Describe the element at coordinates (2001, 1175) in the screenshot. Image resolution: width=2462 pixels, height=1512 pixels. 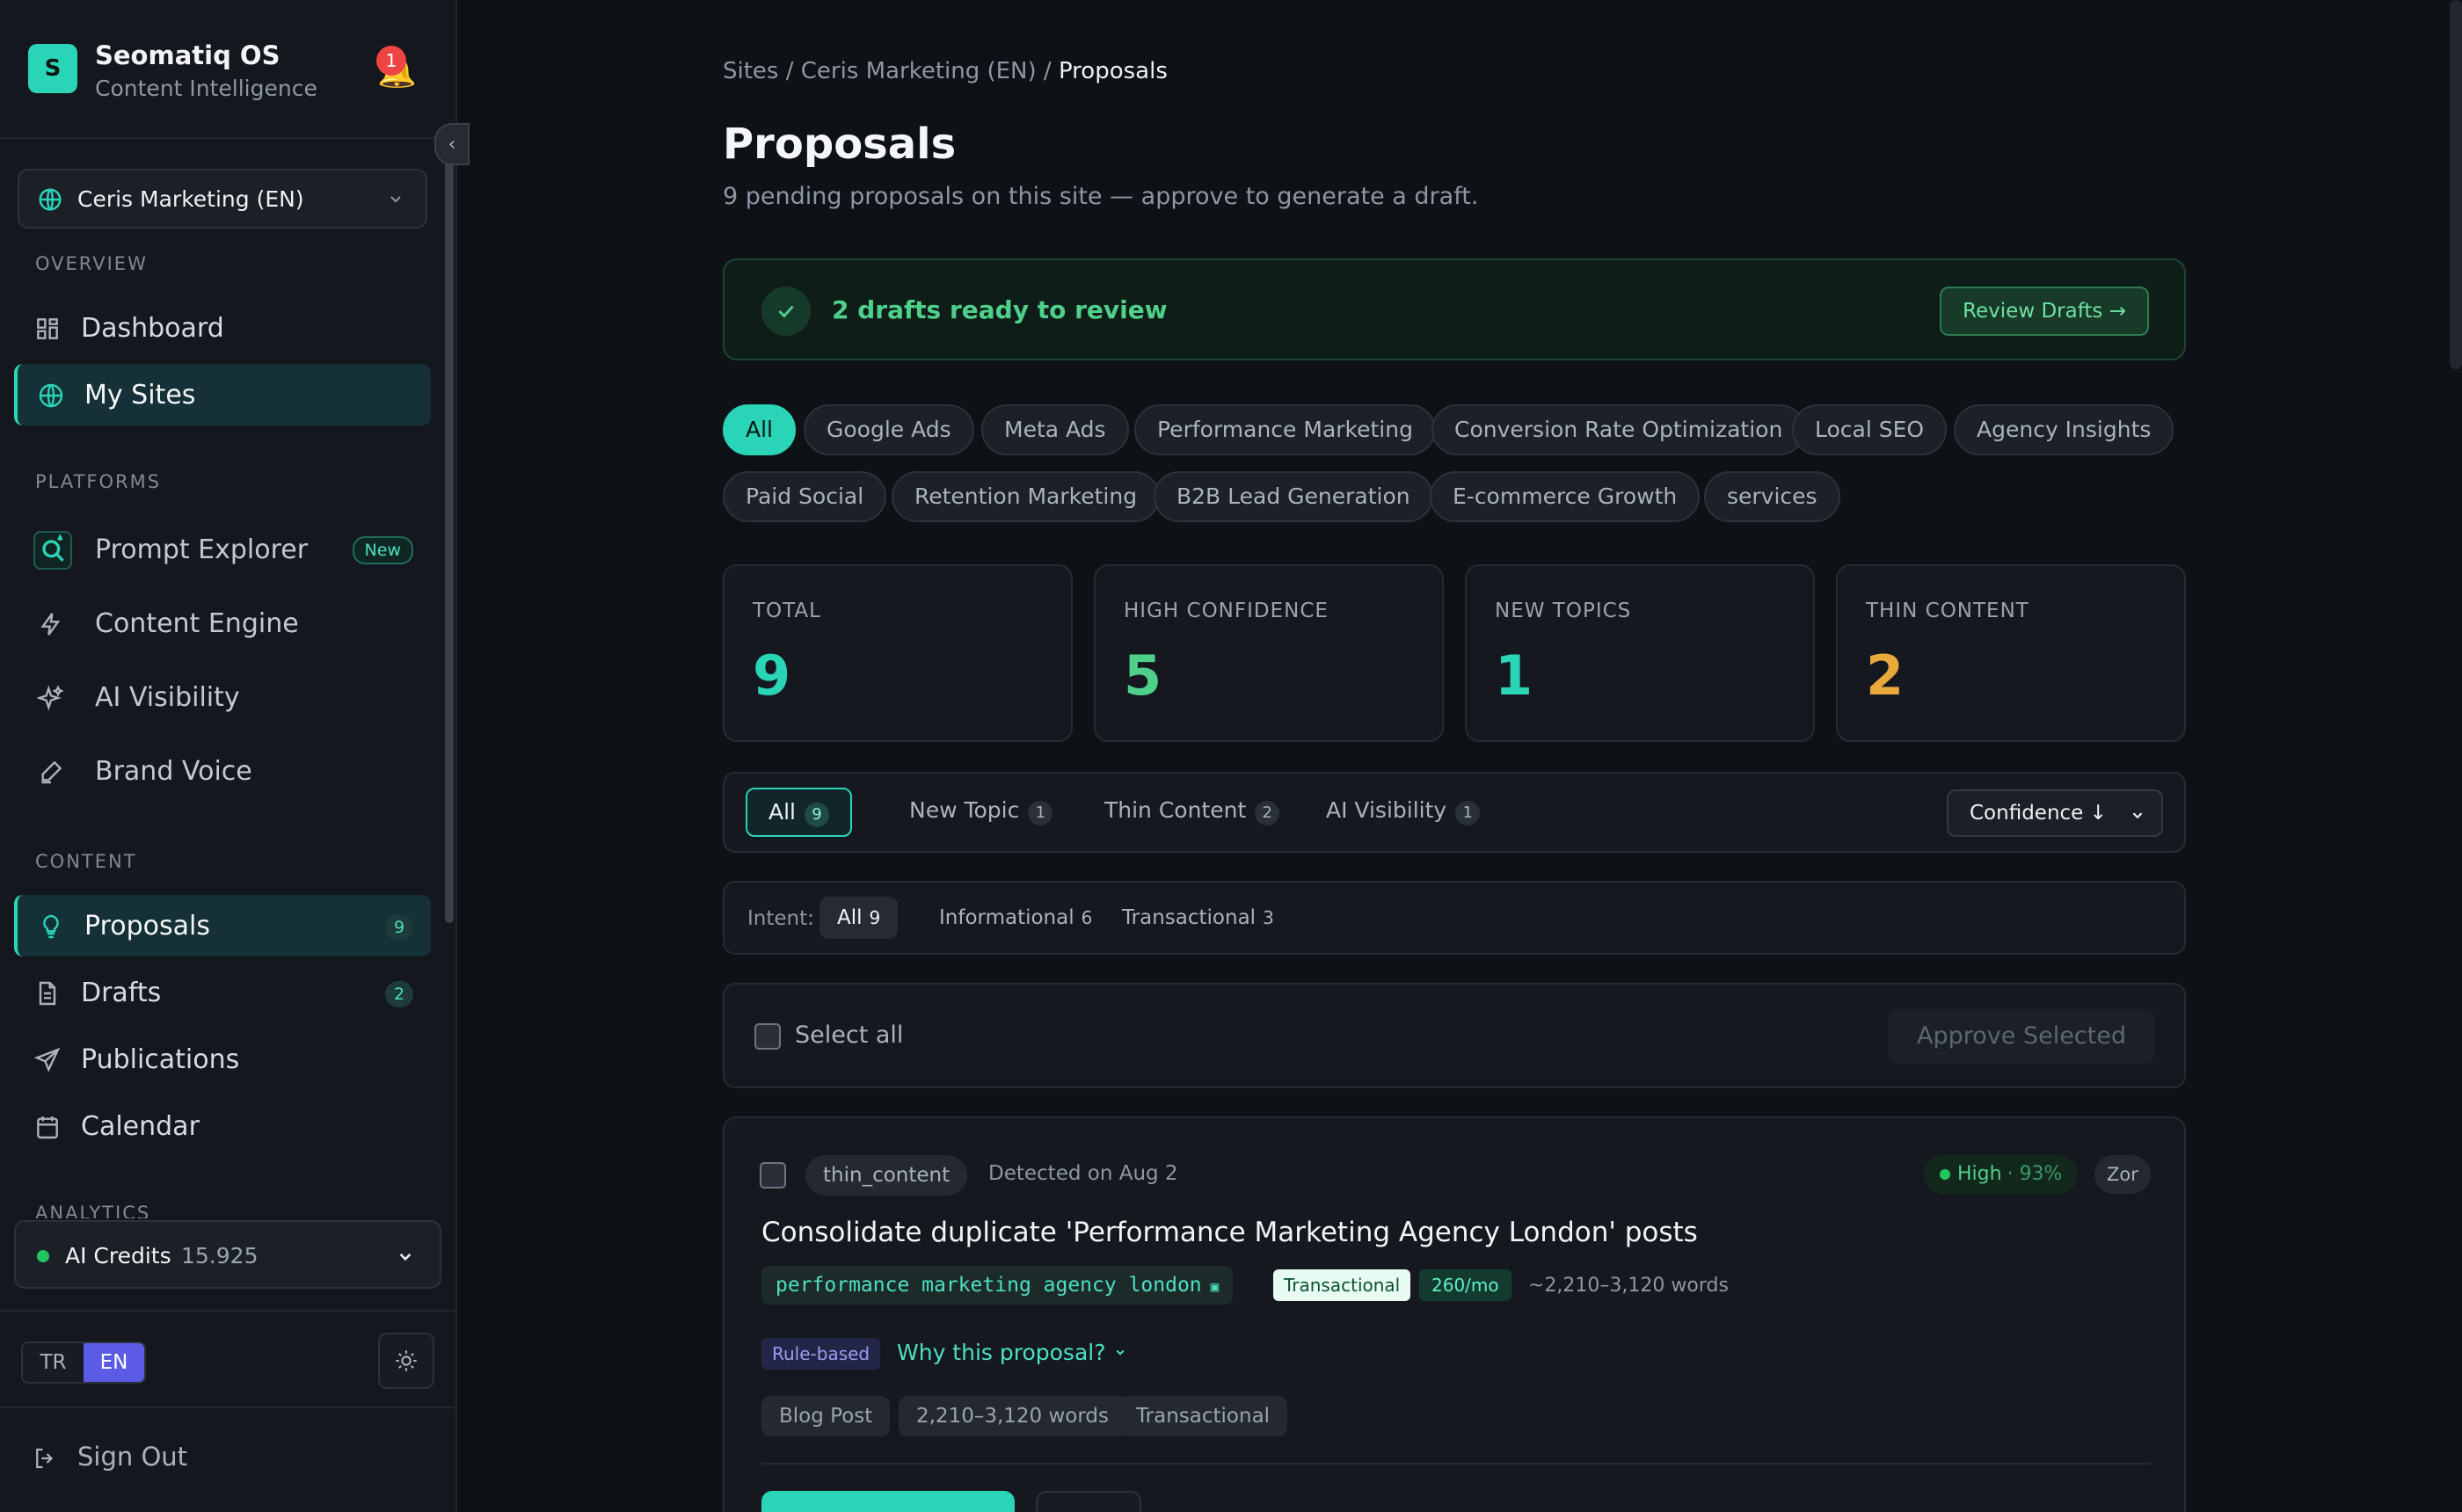
I see `confidence-badge: High · 93%` at that location.